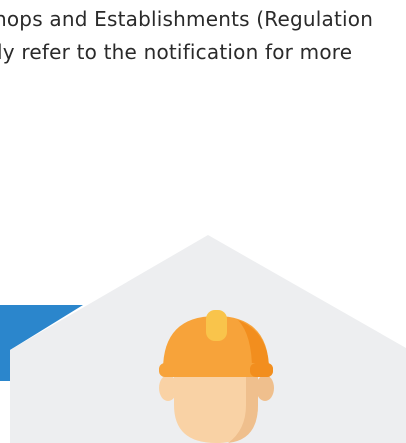 This screenshot has height=443, width=406. What do you see at coordinates (261, 370) in the screenshot?
I see `helmet-brim-shadow-shape` at bounding box center [261, 370].